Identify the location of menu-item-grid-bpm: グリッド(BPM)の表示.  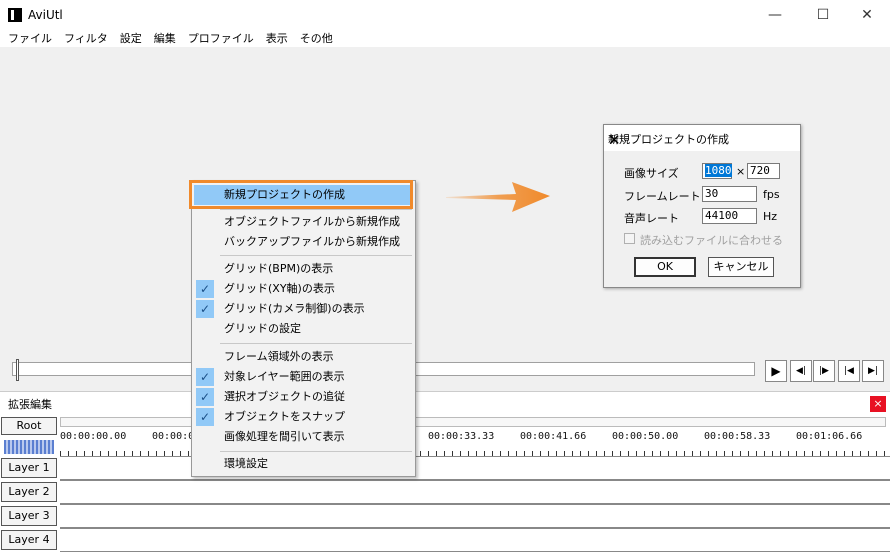
(303, 269).